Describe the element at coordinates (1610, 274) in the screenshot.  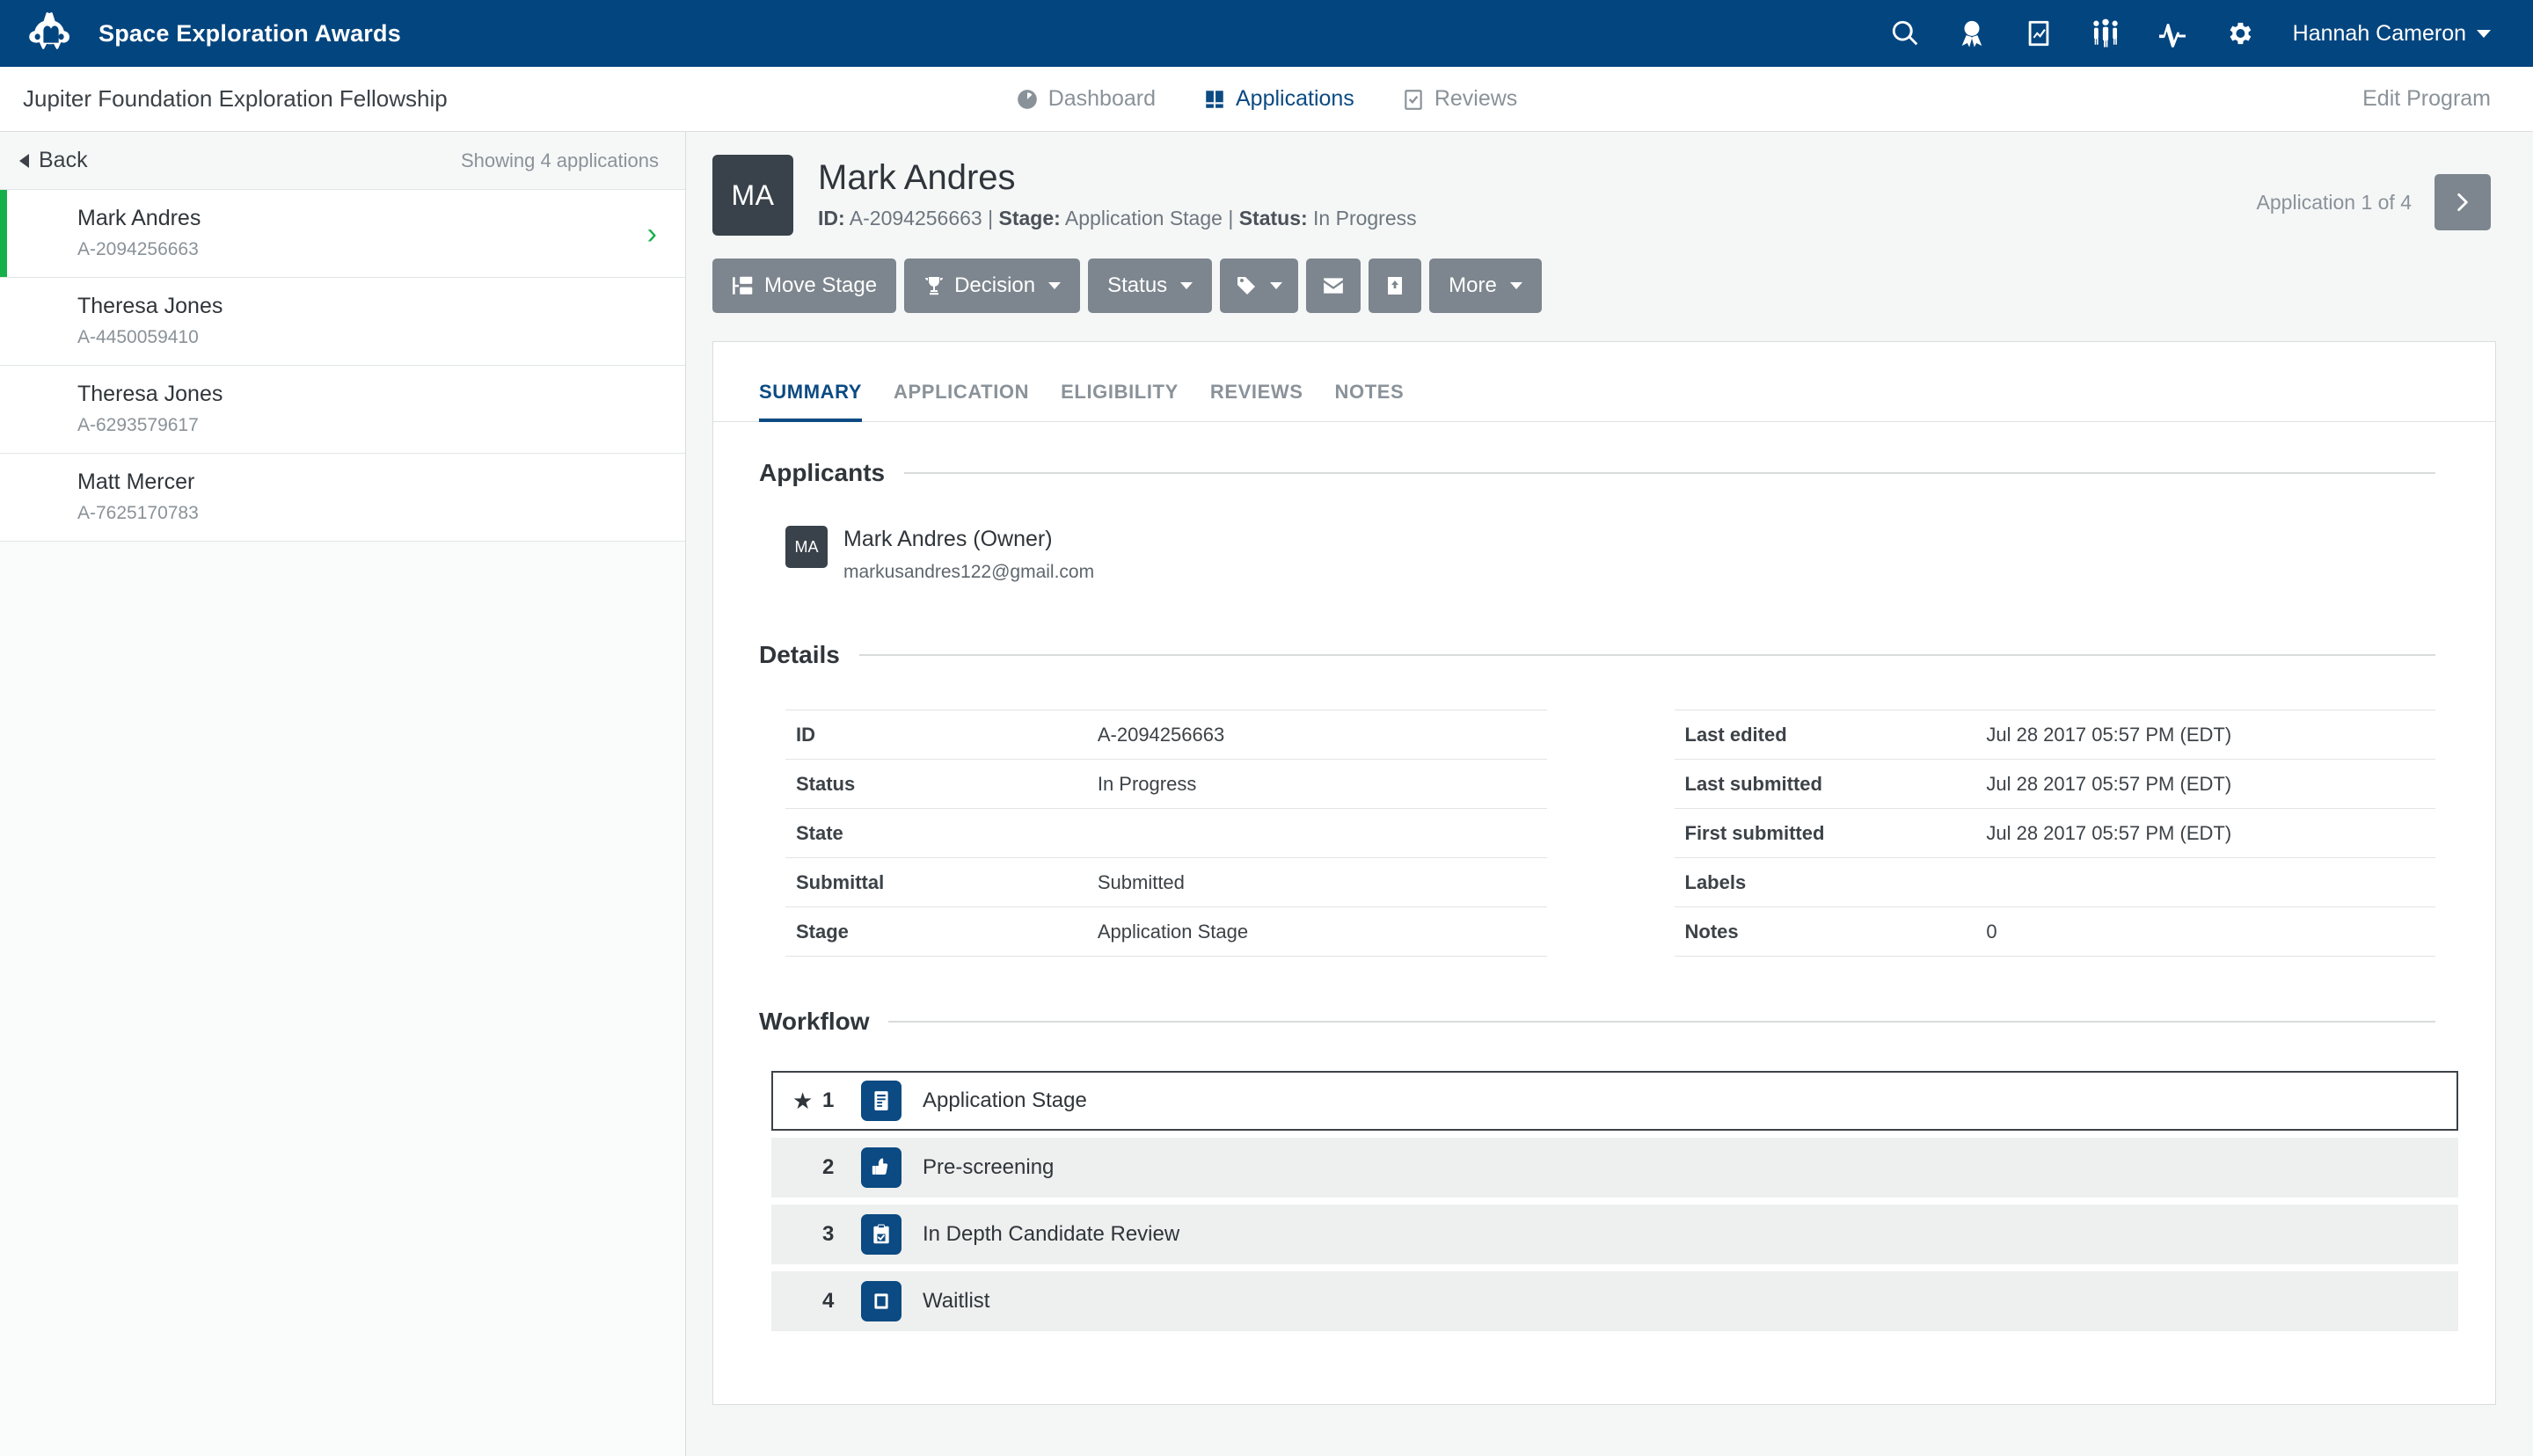
I see `action-toolbar: Move Stage Decision Status More` at that location.